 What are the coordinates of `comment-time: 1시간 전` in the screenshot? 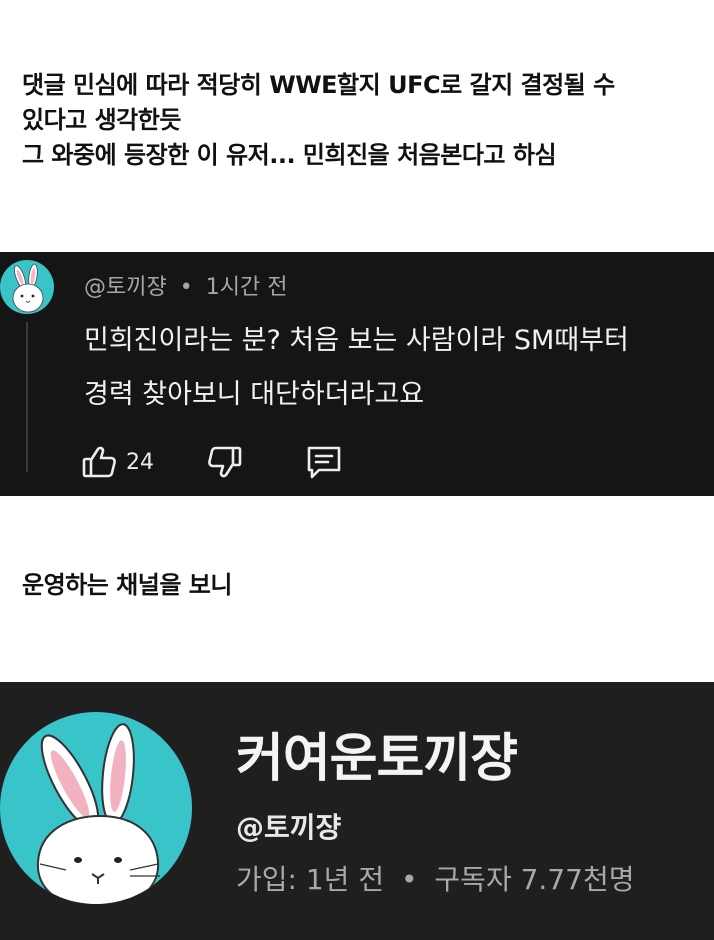 It's located at (246, 287).